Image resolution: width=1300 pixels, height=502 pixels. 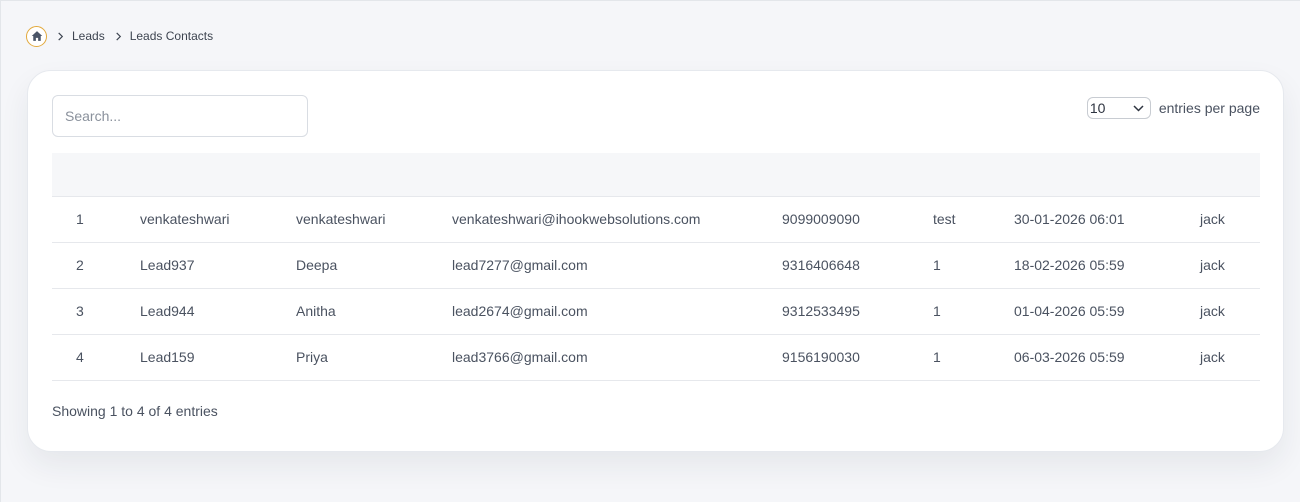 I want to click on cell-contact-name: Anitha, so click(x=316, y=311).